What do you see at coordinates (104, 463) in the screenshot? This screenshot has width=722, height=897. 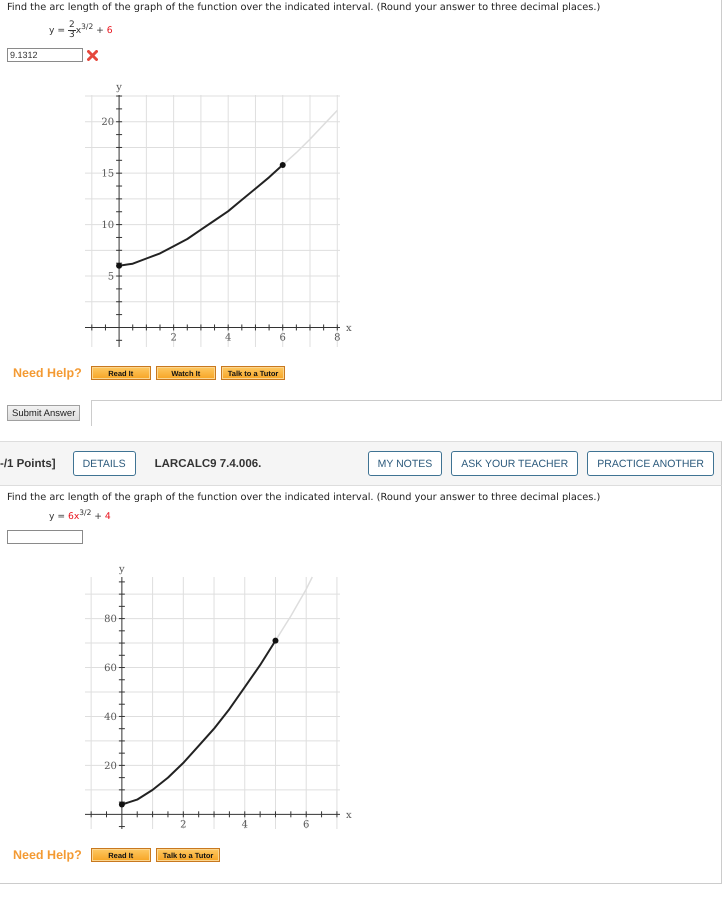 I see `details-button: DETAILS` at bounding box center [104, 463].